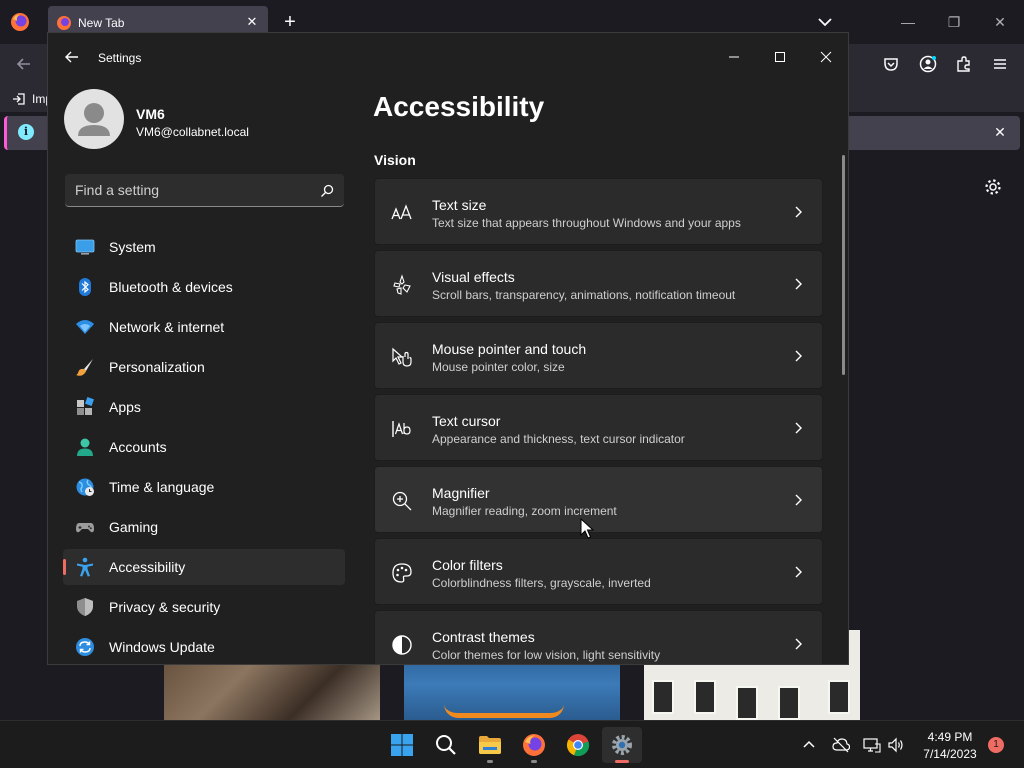 This screenshot has width=1024, height=768. What do you see at coordinates (524, 511) in the screenshot?
I see `card-subtitle: Magnifier reading, zoom increment` at bounding box center [524, 511].